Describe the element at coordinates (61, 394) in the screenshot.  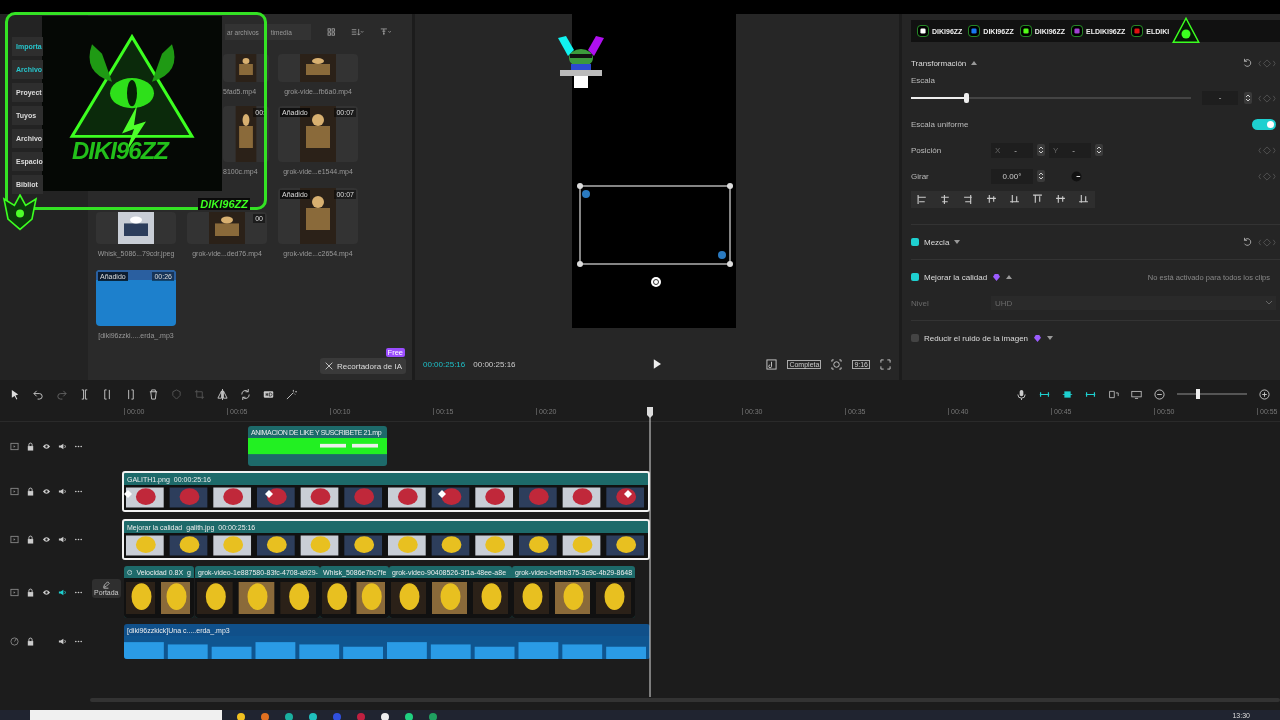
I see `redo-icon` at that location.